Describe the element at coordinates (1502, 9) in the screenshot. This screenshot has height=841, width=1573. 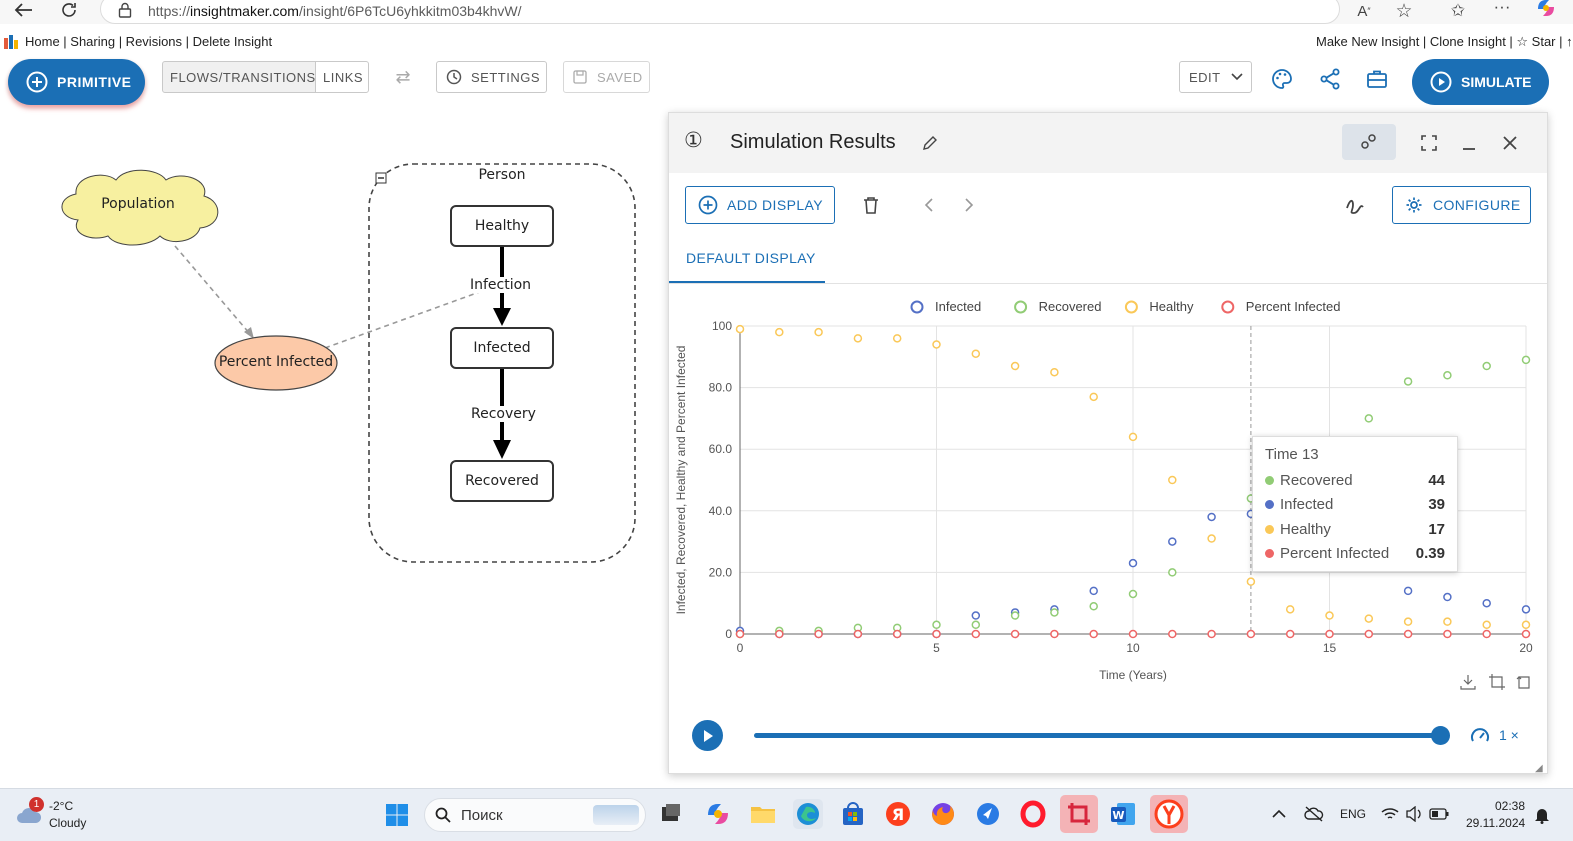
I see `more-menu-icon: ···` at that location.